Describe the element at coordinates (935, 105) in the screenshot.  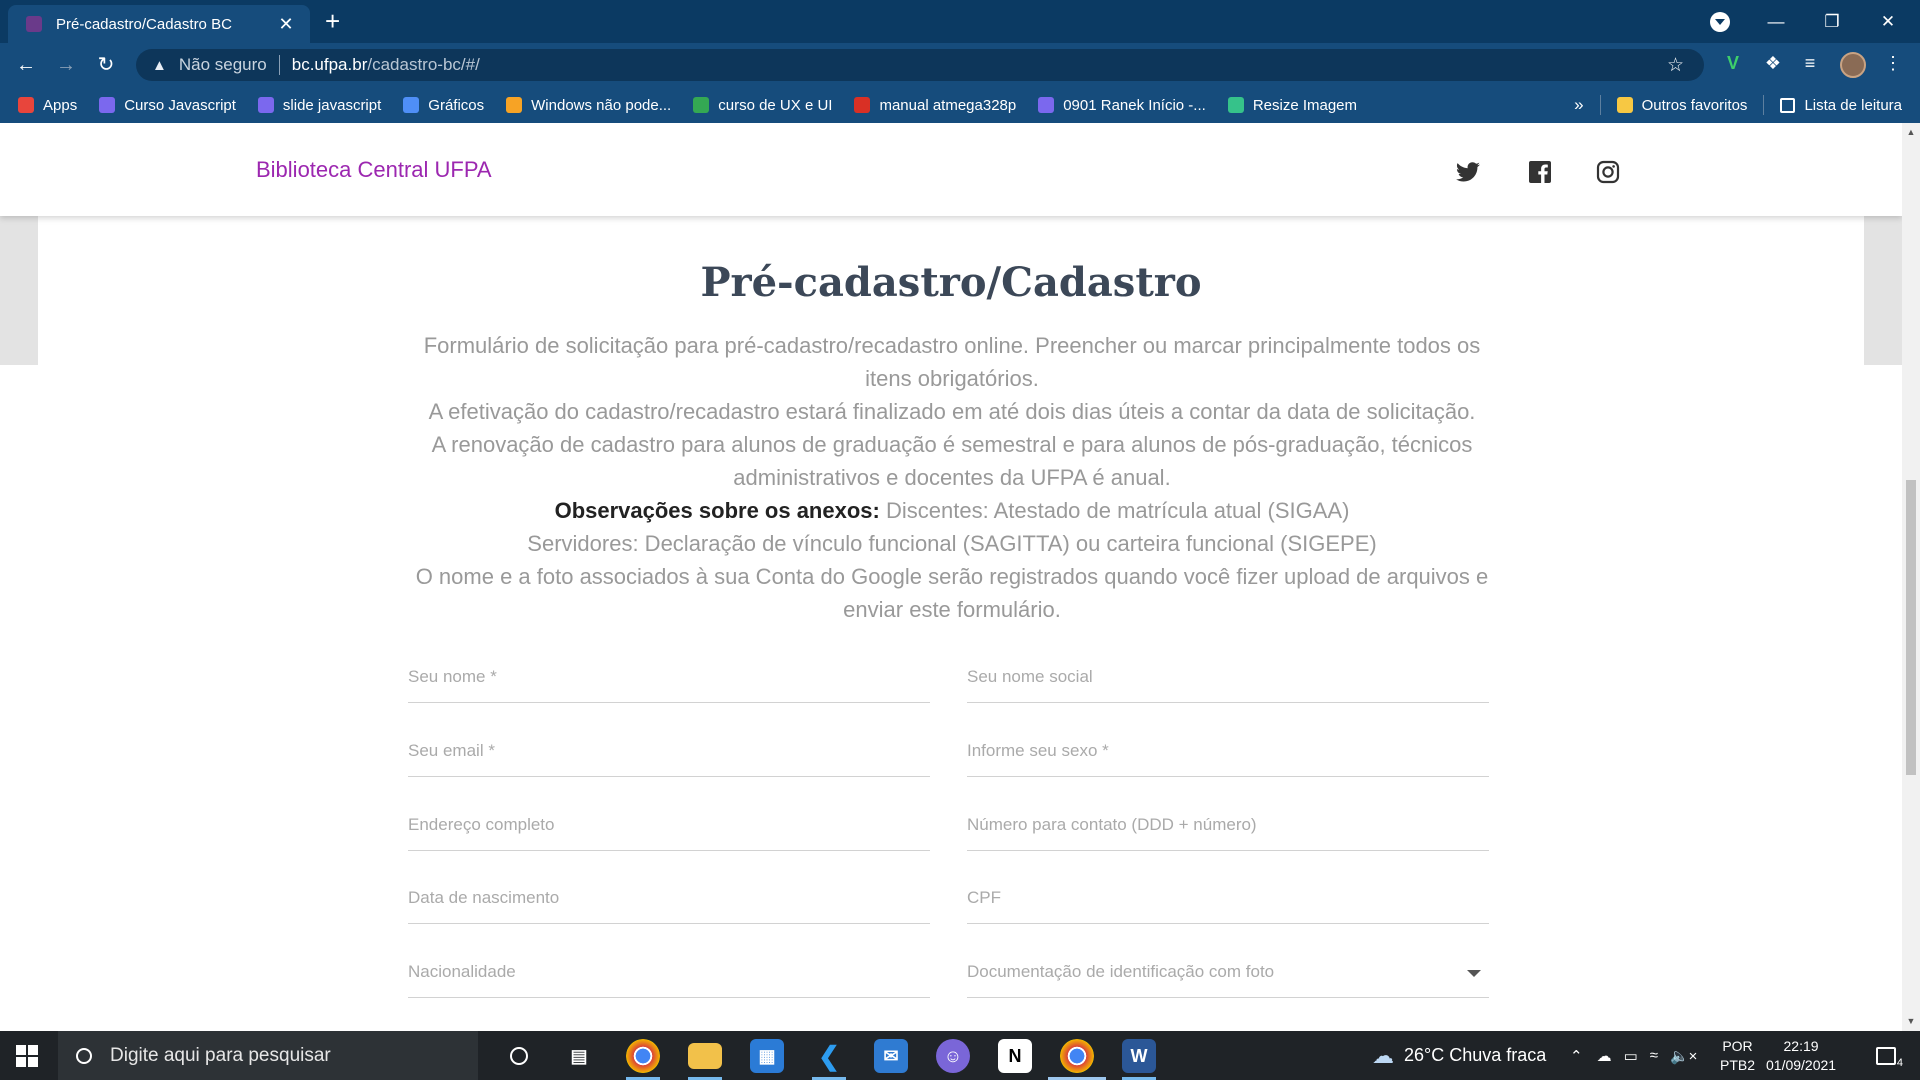
I see `bookmark-item: manual atmega328p` at that location.